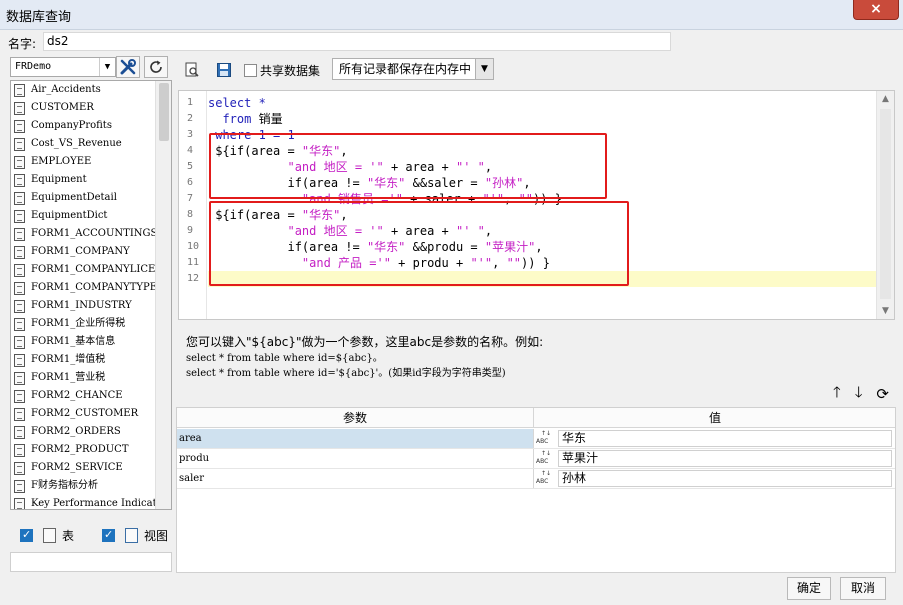  What do you see at coordinates (190, 166) in the screenshot?
I see `line-number: 5` at bounding box center [190, 166].